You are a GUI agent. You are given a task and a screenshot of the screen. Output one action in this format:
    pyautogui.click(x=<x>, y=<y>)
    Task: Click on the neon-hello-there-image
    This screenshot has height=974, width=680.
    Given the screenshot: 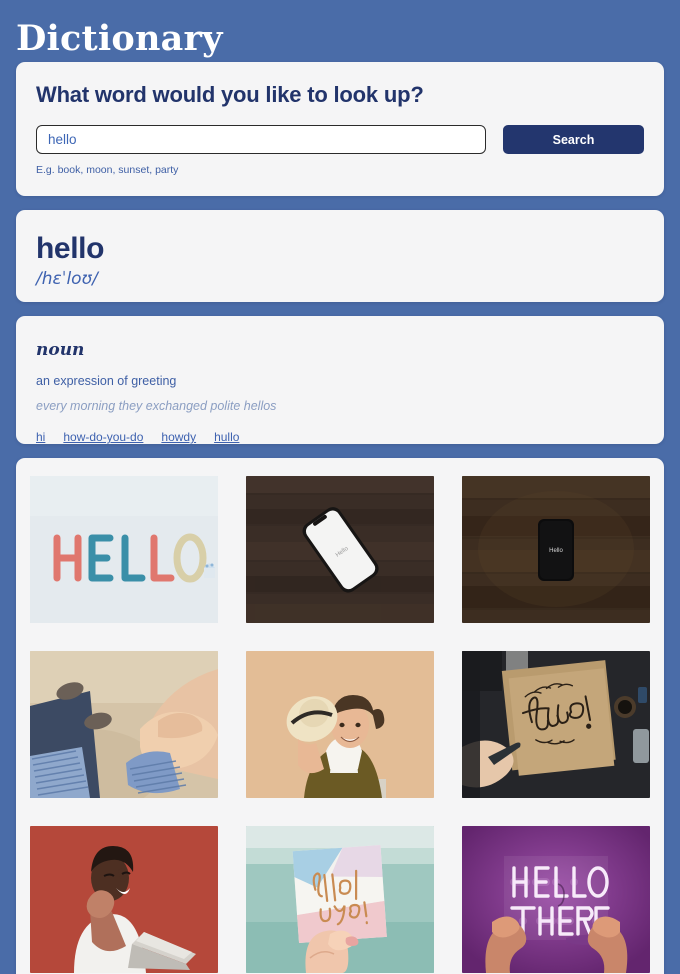 What is the action you would take?
    pyautogui.click(x=556, y=899)
    